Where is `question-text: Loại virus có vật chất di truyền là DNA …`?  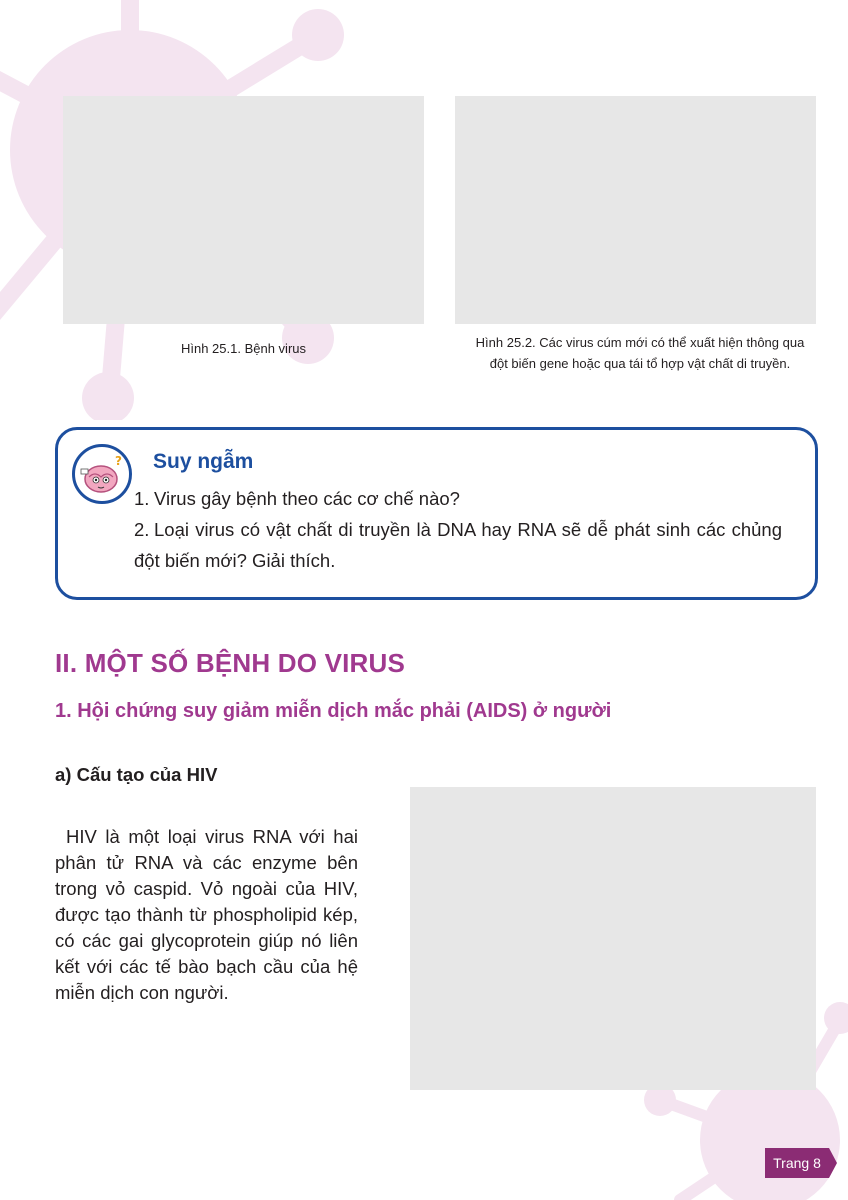
question-text: Loại virus có vật chất di truyền là DNA … is located at coordinates (458, 545).